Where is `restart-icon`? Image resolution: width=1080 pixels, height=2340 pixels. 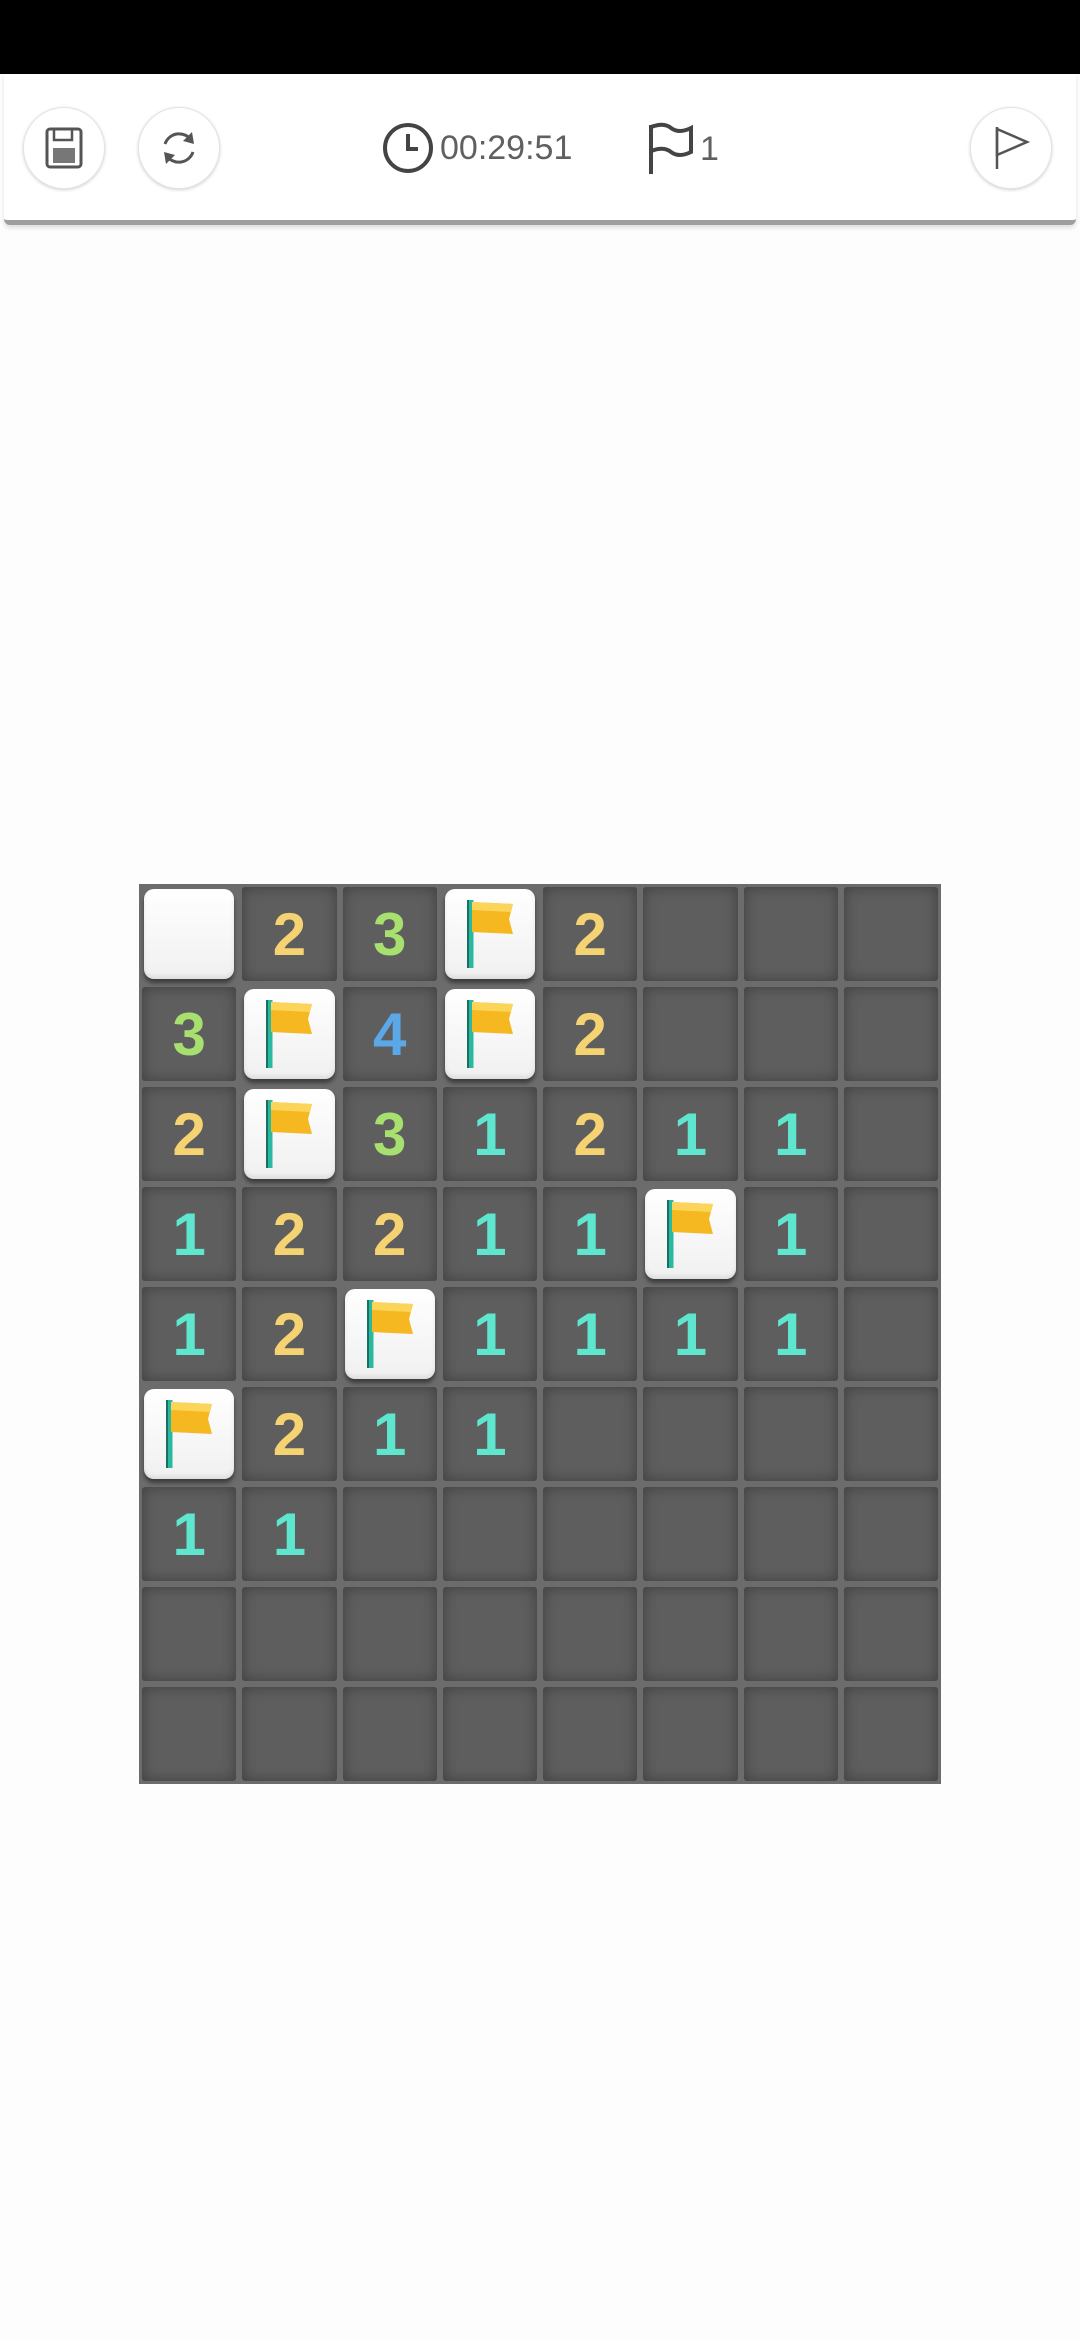 restart-icon is located at coordinates (179, 148).